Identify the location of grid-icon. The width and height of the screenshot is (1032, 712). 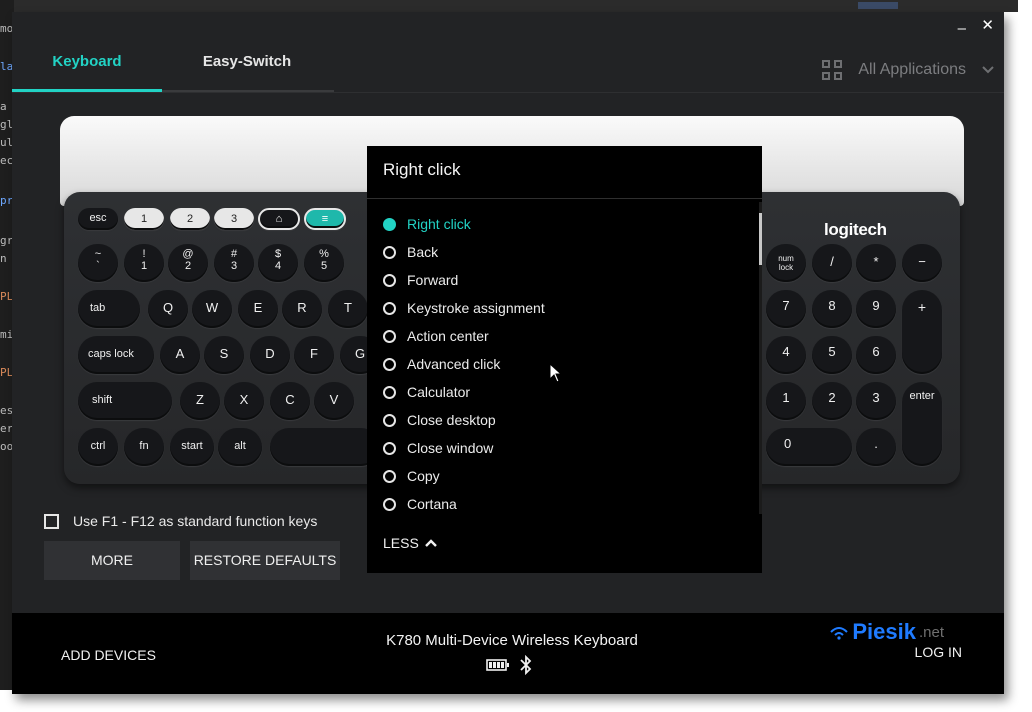
(832, 70).